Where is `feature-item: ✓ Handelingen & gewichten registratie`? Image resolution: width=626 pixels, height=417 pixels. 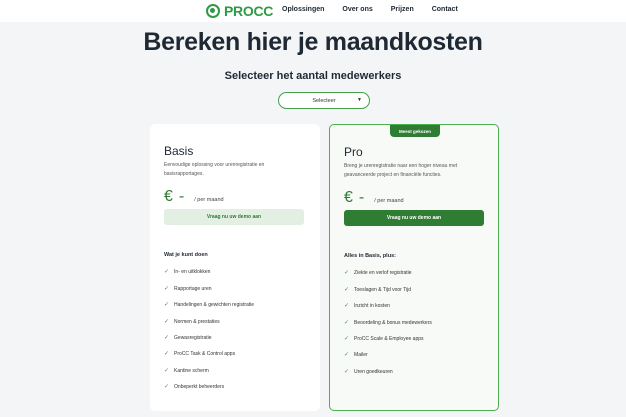
feature-item: ✓ Handelingen & gewichten registratie is located at coordinates (209, 305).